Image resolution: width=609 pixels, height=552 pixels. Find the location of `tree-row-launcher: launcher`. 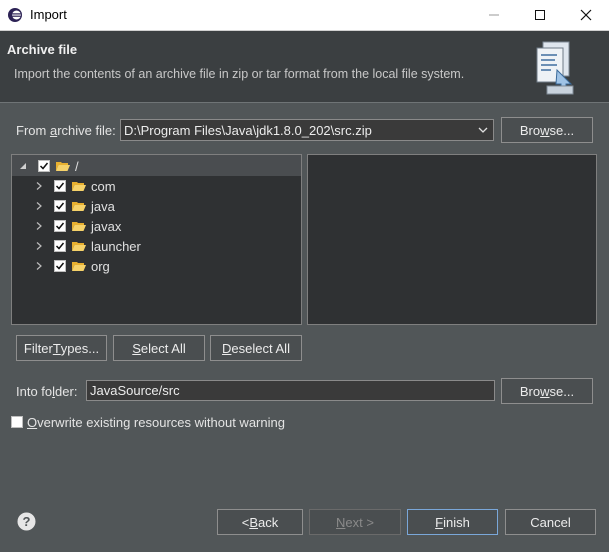

tree-row-launcher: launcher is located at coordinates (87, 246).